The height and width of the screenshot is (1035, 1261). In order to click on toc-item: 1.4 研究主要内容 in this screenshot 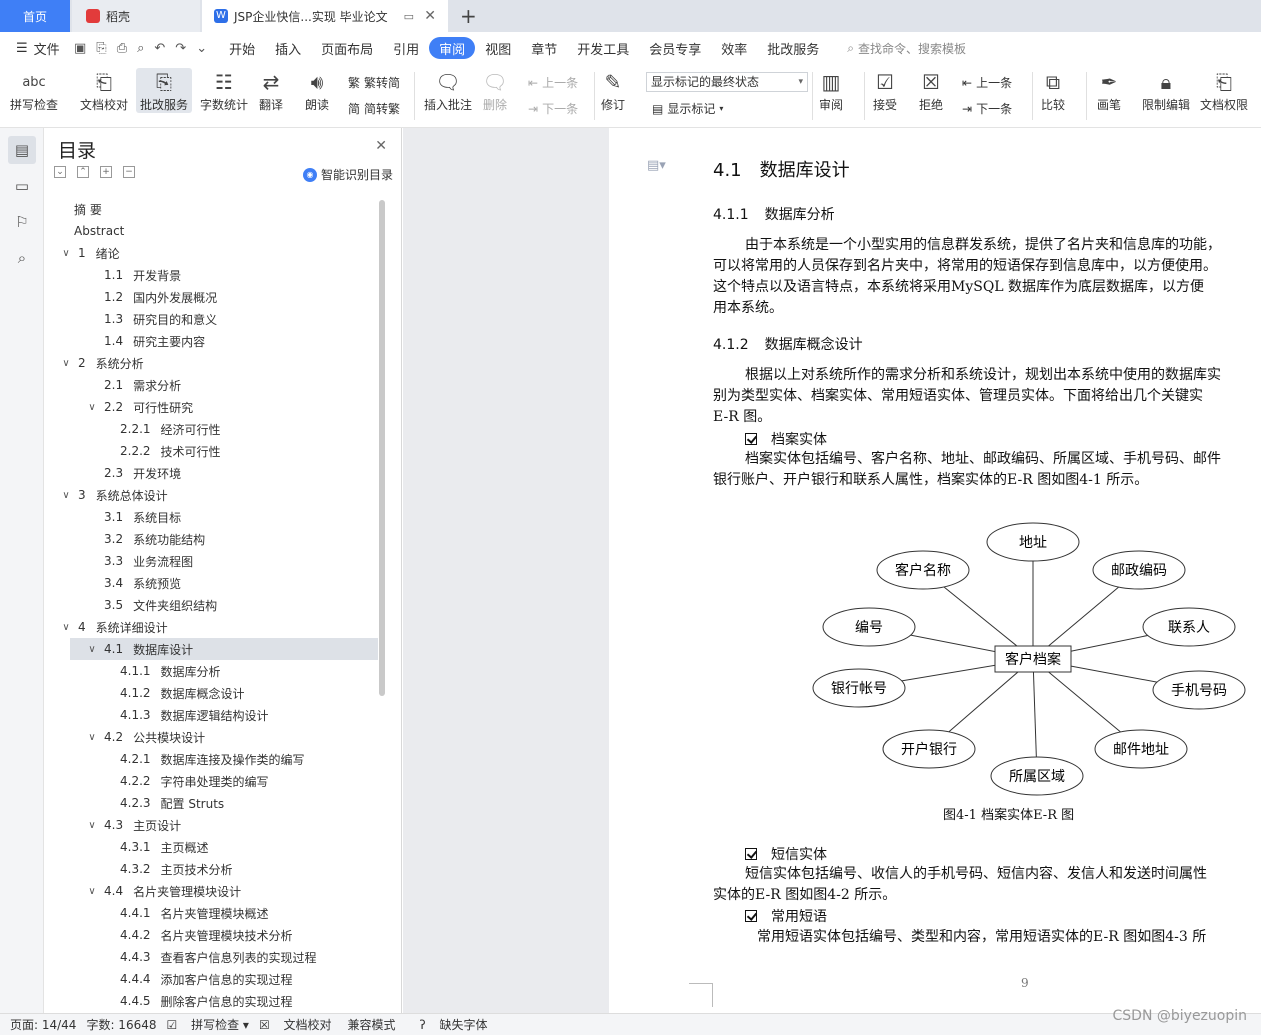, I will do `click(211, 341)`.